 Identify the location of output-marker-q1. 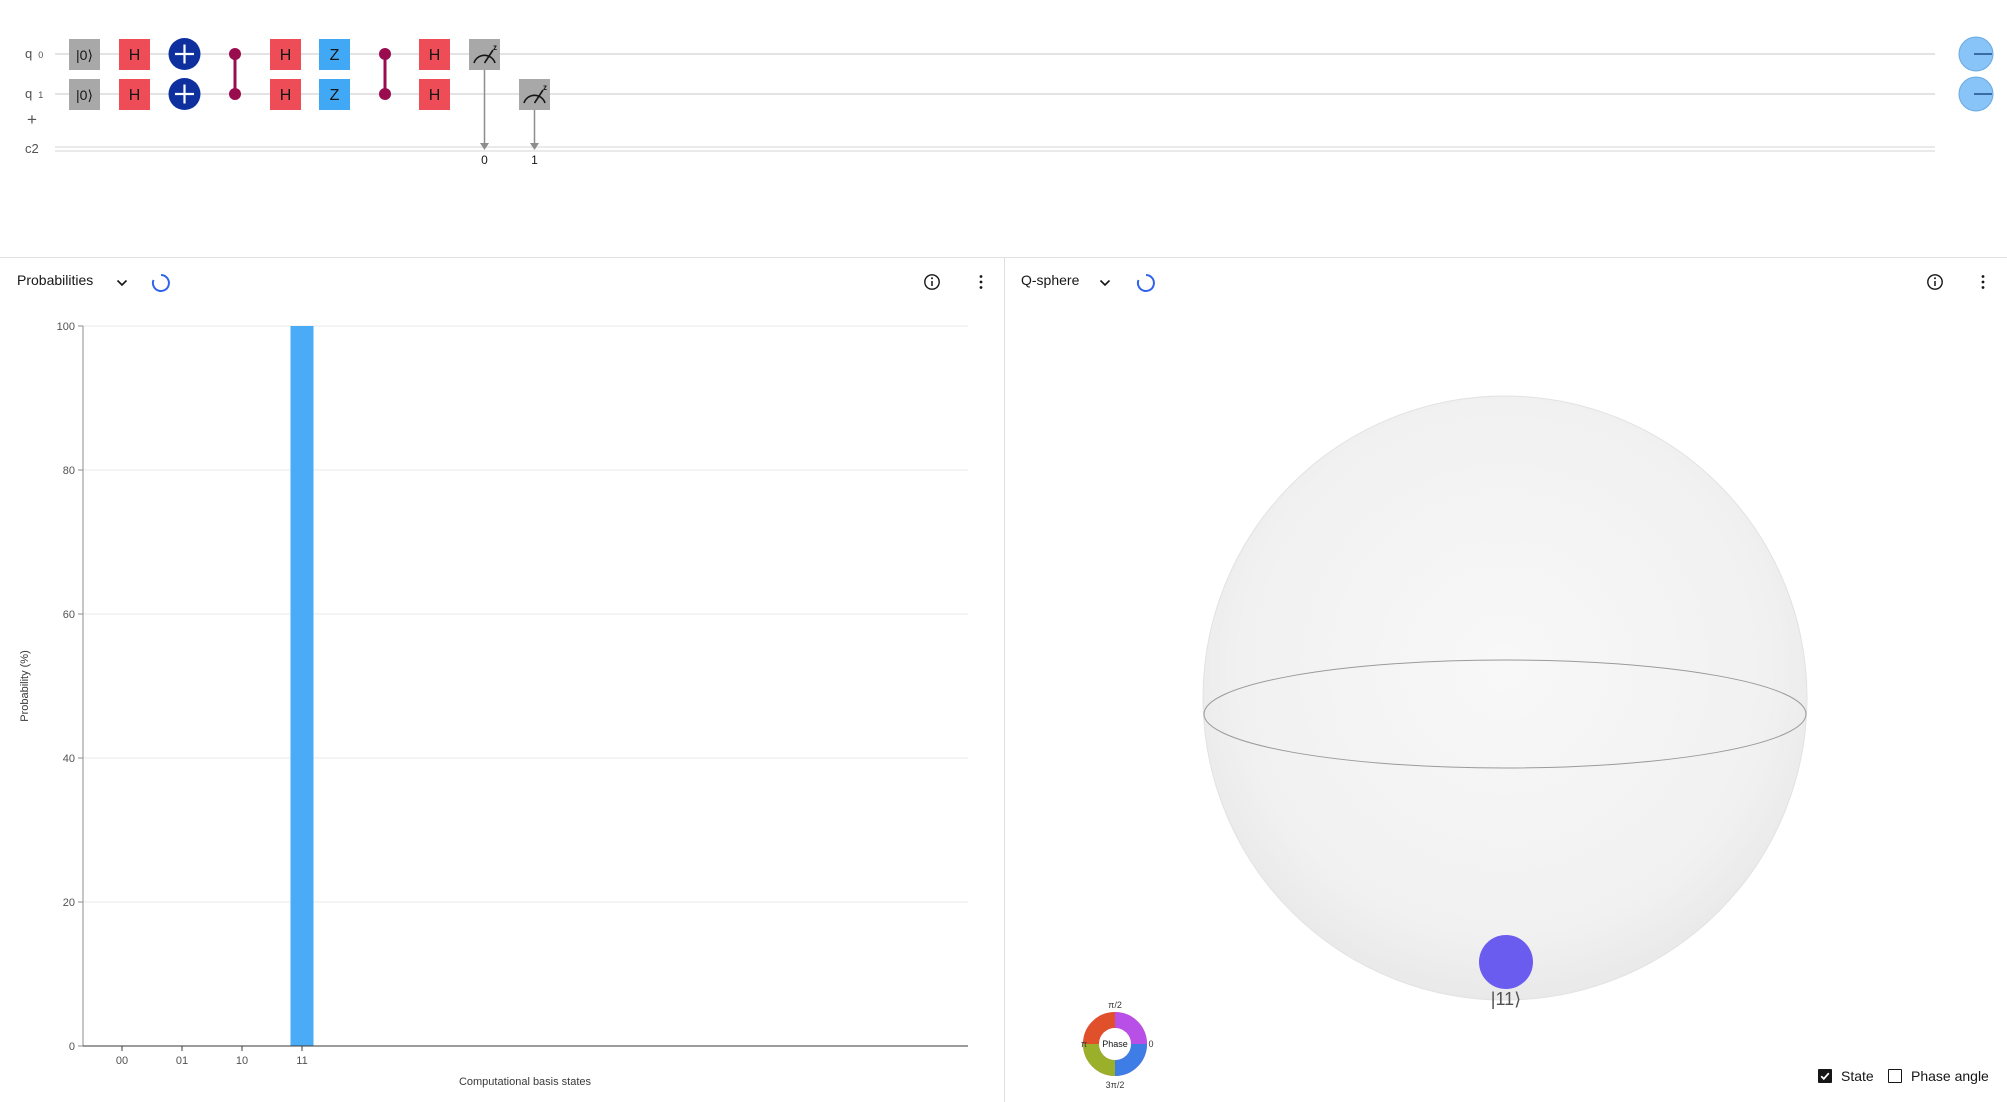
(1976, 94).